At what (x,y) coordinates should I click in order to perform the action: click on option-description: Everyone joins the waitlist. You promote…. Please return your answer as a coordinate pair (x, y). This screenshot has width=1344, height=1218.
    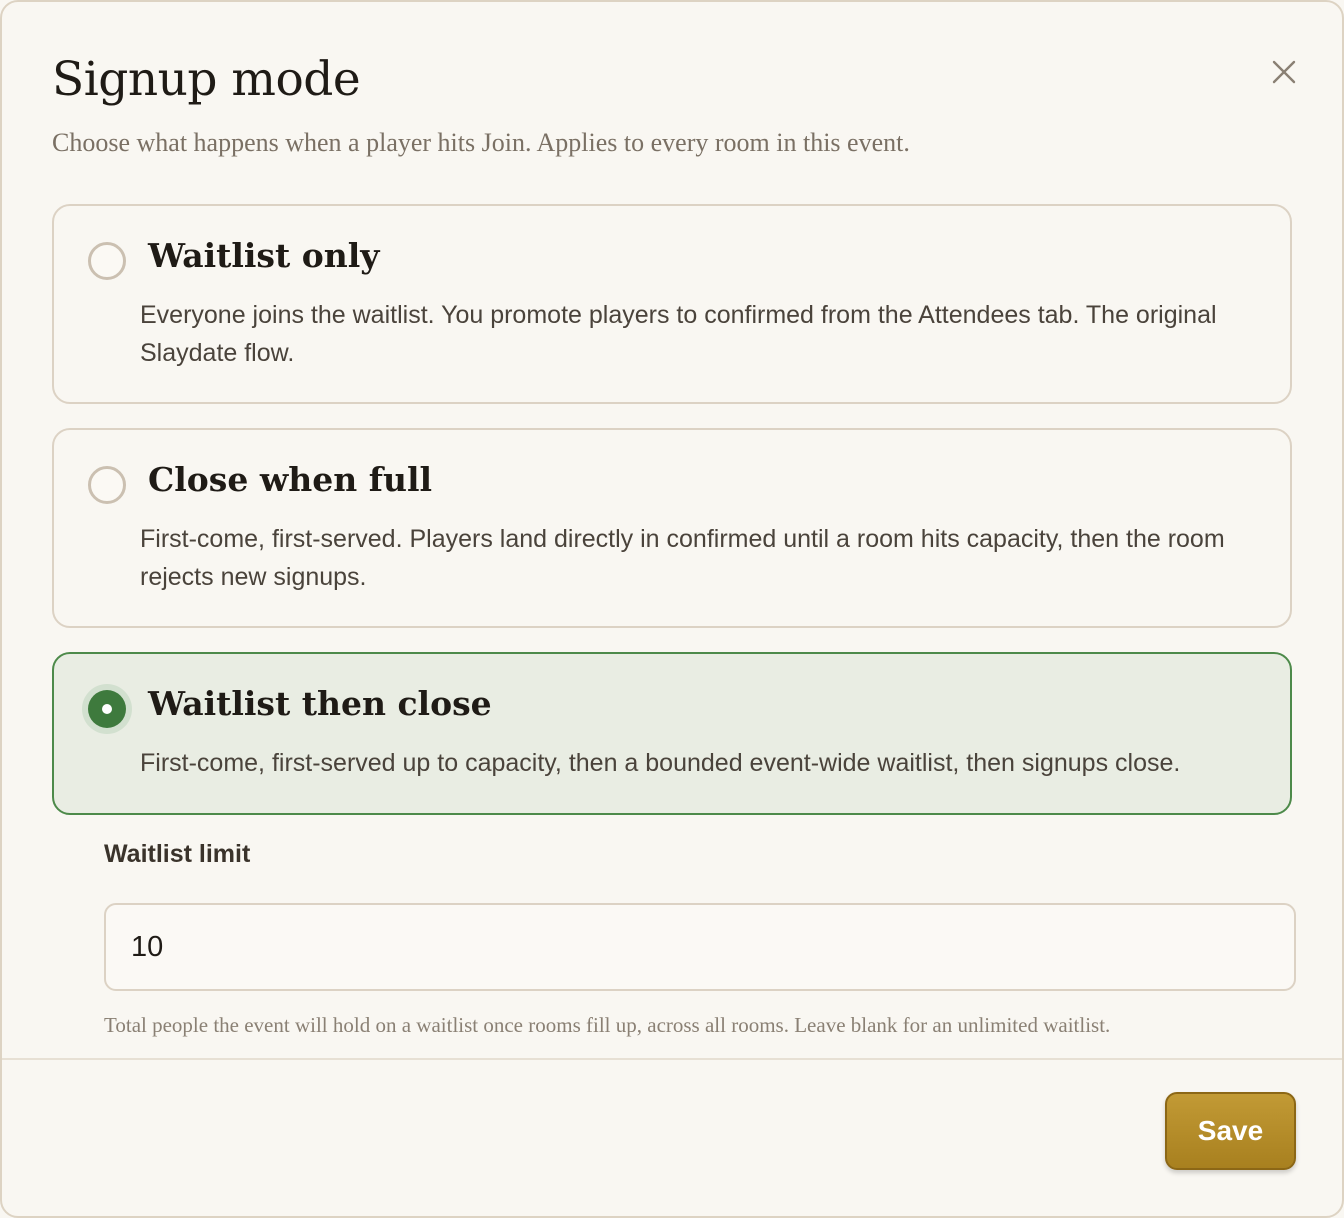
    Looking at the image, I should click on (678, 334).